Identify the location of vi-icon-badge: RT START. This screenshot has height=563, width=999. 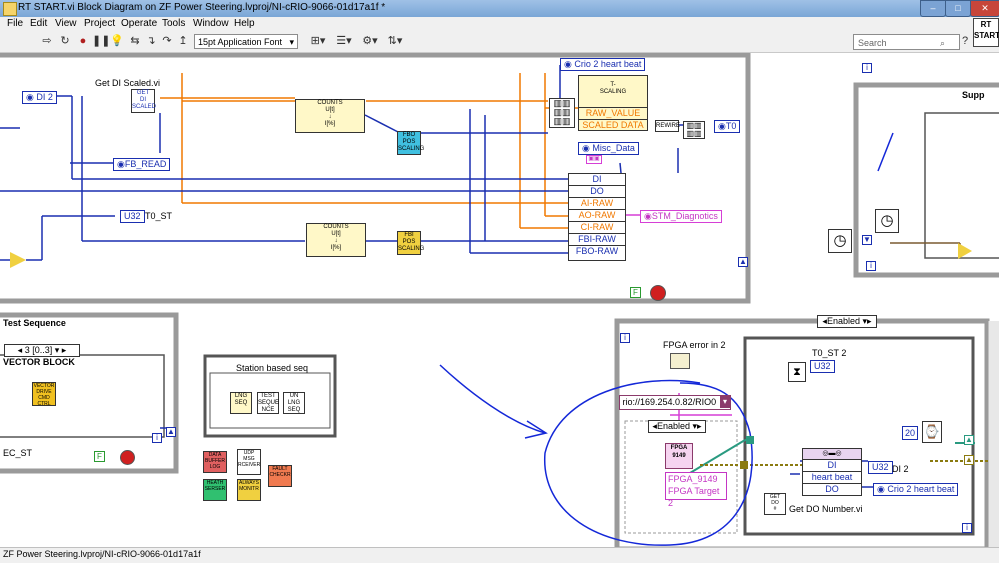
(986, 32).